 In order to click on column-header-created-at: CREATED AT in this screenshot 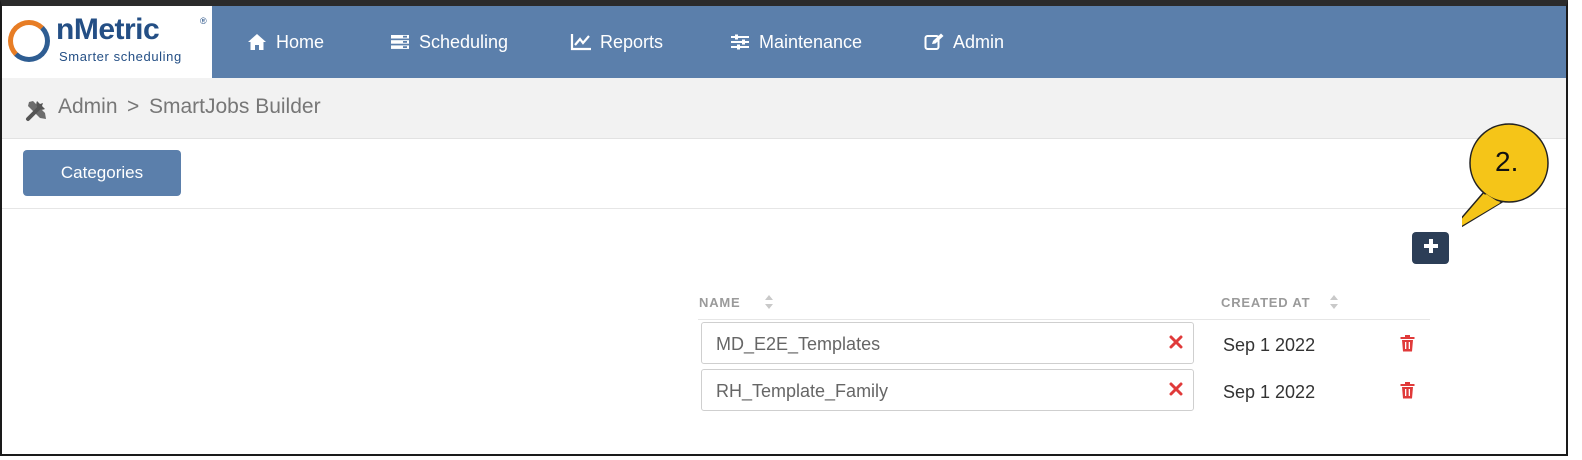, I will do `click(1265, 302)`.